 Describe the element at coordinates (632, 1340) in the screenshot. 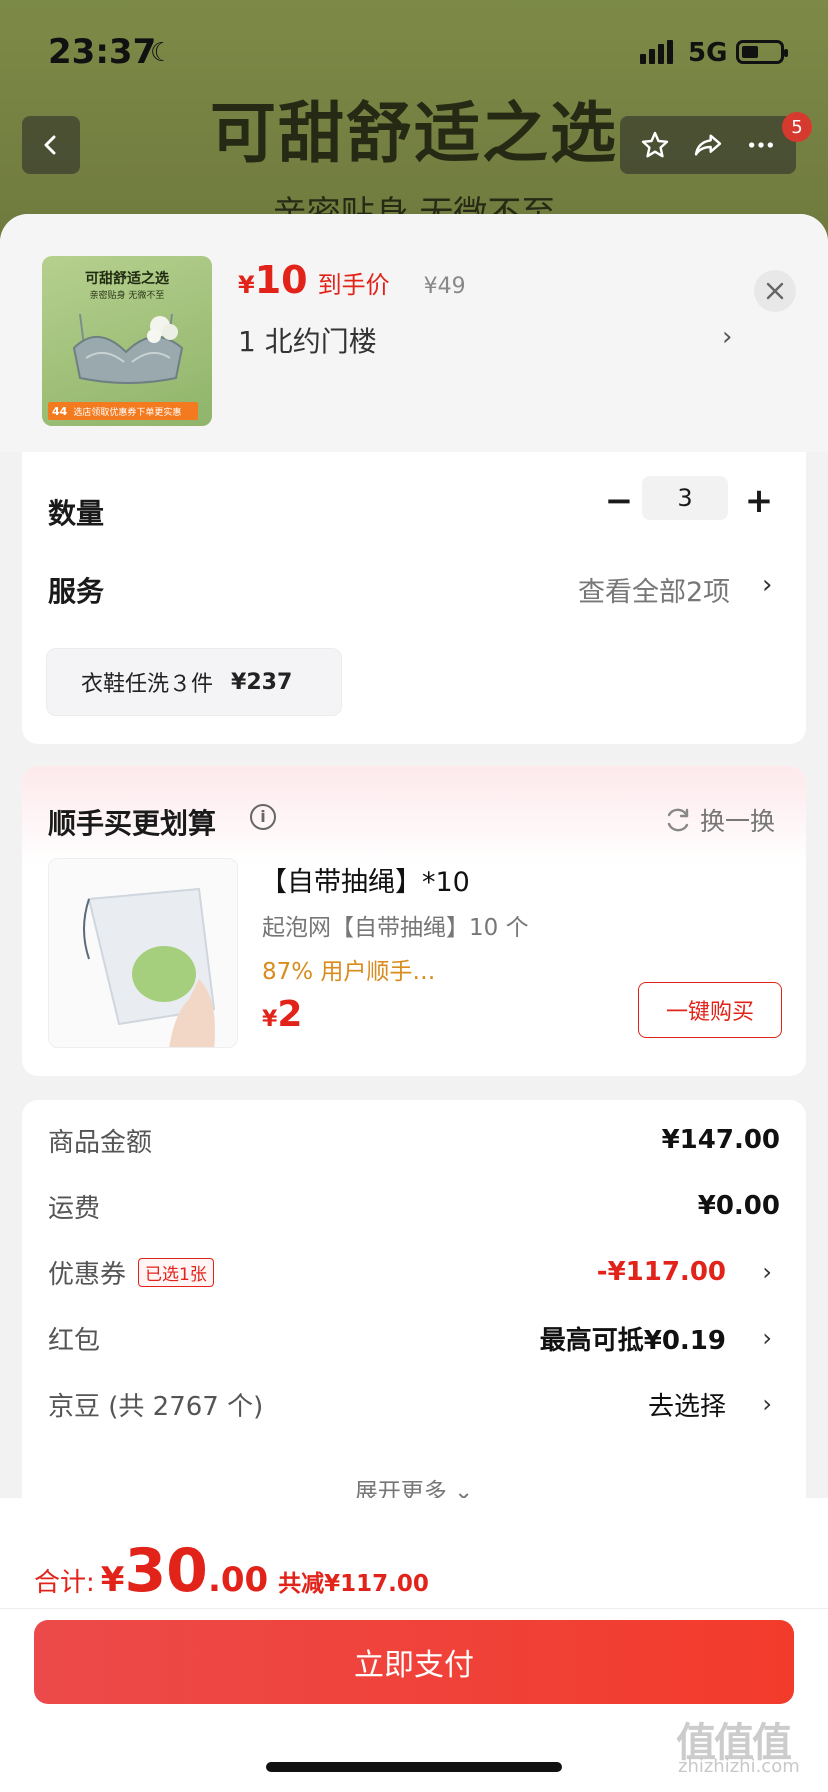

I see `fee-value: 最高可抵¥0.19` at that location.